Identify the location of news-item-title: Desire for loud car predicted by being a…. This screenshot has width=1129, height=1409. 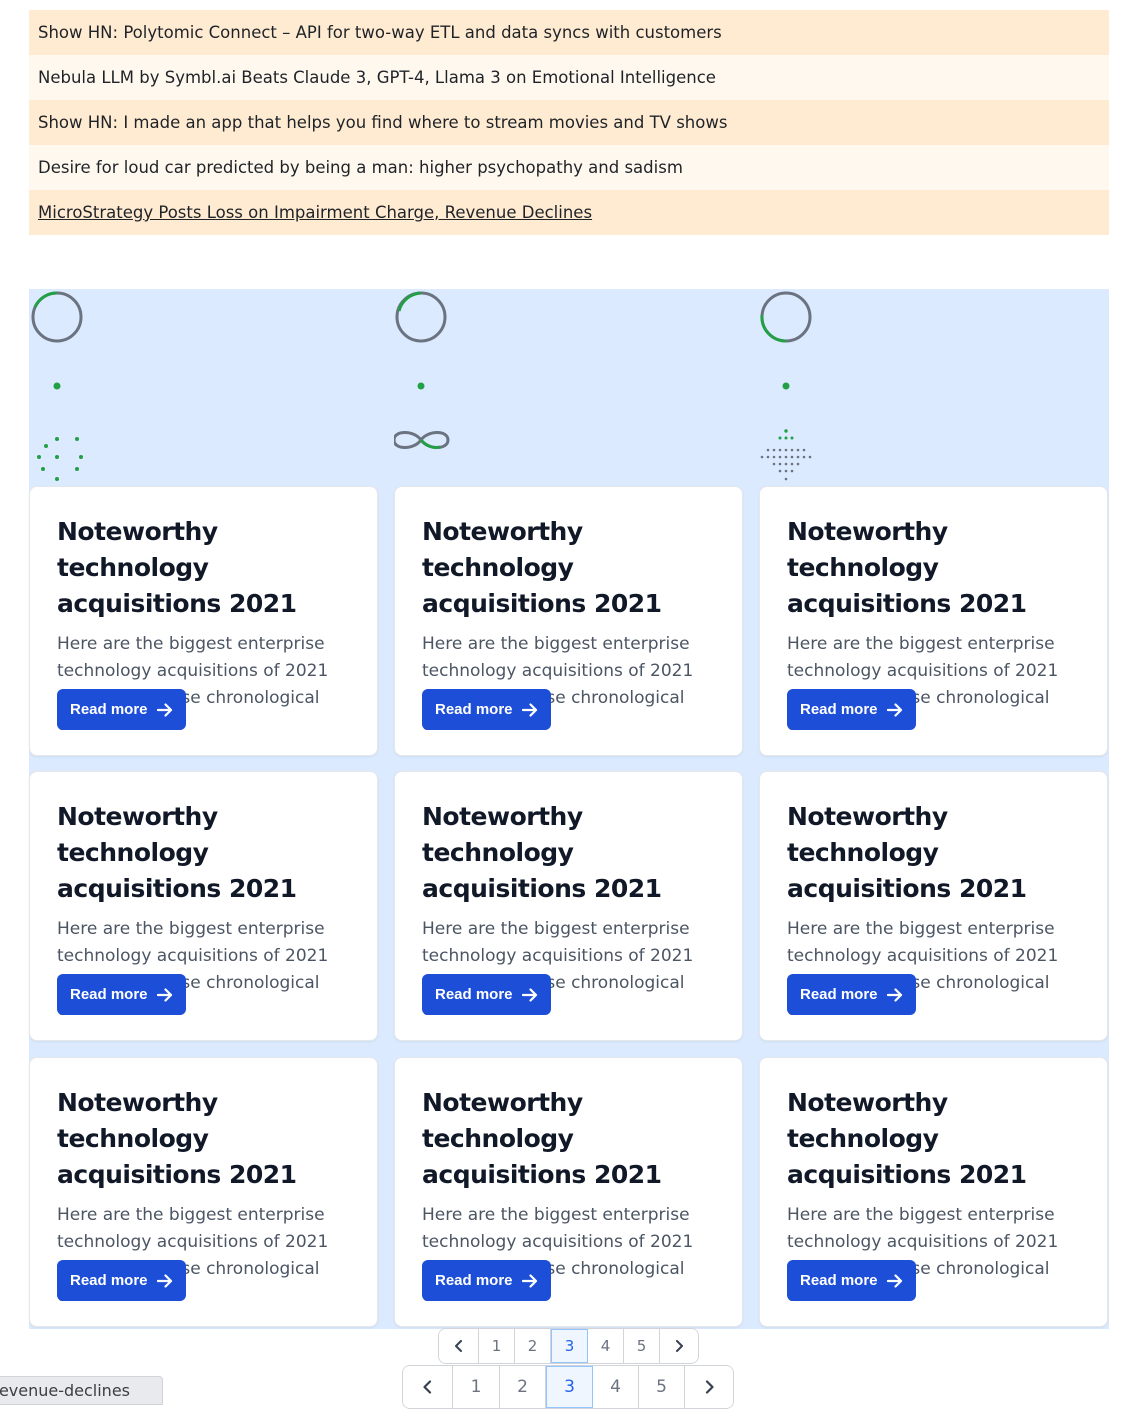
(360, 167).